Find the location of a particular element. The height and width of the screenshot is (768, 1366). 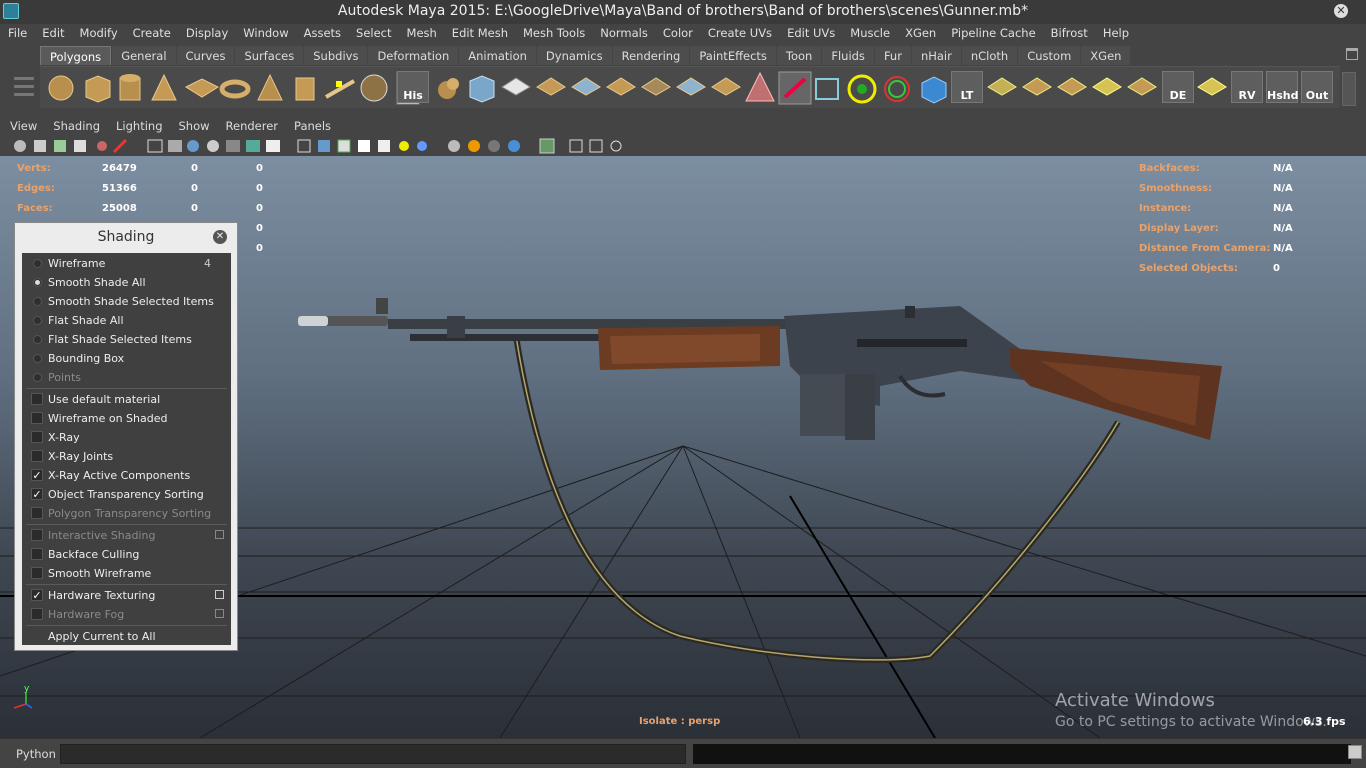

menu-file: File is located at coordinates (17, 33).